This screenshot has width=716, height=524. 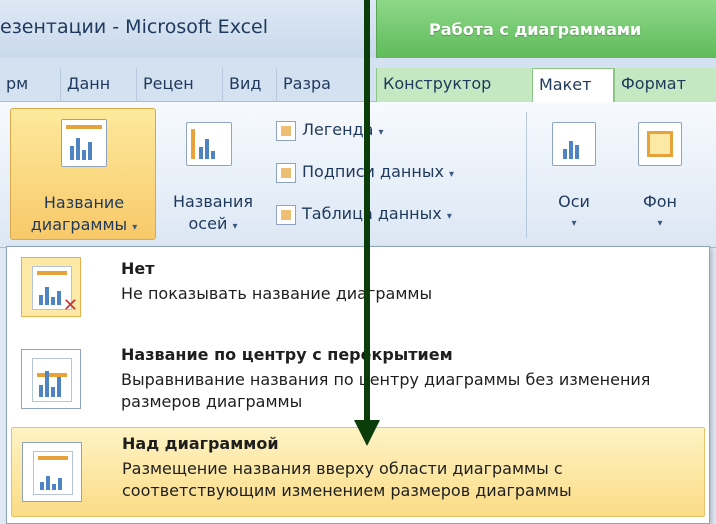 What do you see at coordinates (660, 201) in the screenshot?
I see `background-label: Фон` at bounding box center [660, 201].